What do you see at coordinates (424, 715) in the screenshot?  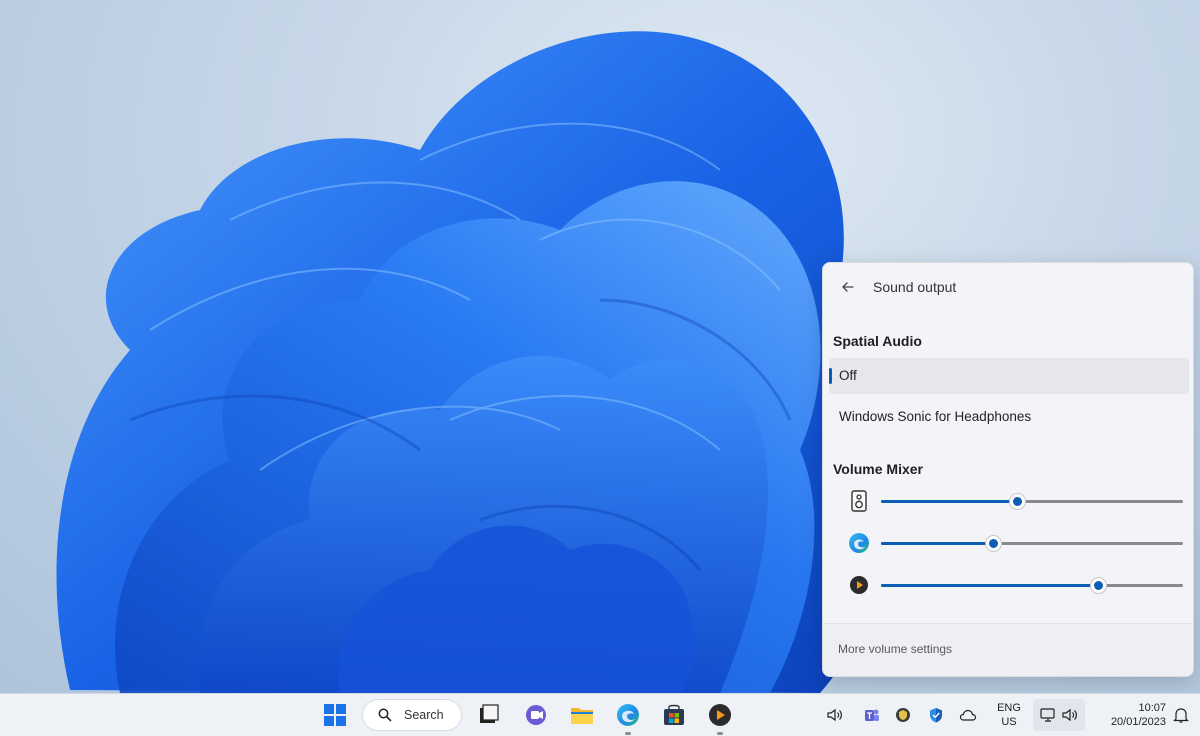 I see `search-label: Search` at bounding box center [424, 715].